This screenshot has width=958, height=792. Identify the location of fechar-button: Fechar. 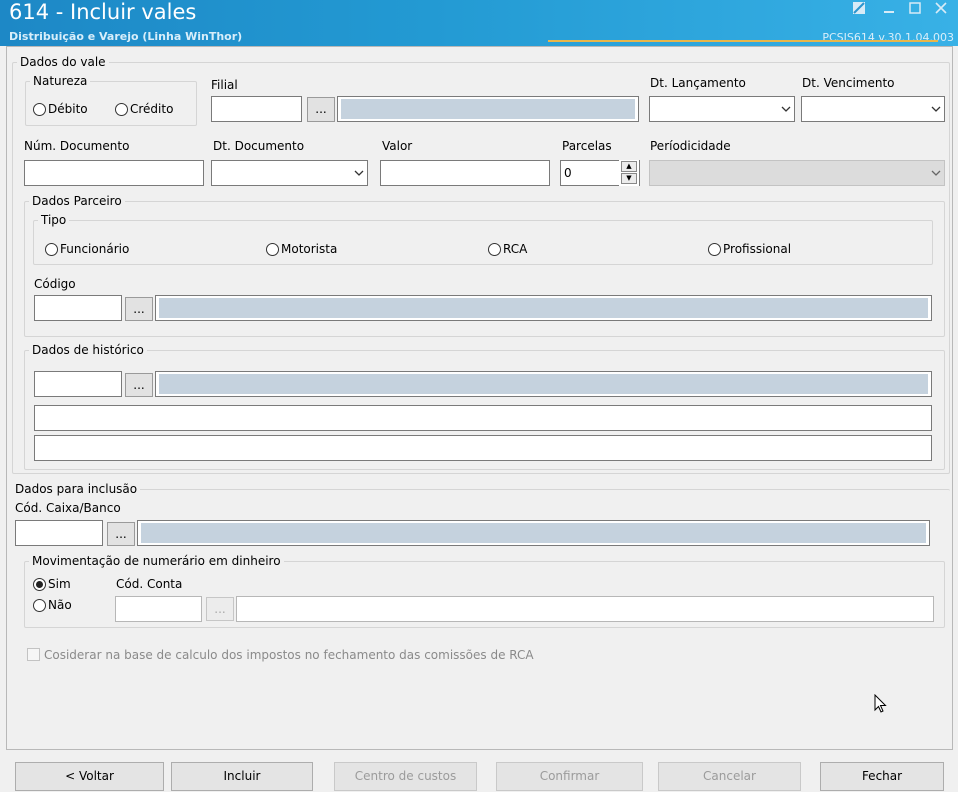
(882, 776).